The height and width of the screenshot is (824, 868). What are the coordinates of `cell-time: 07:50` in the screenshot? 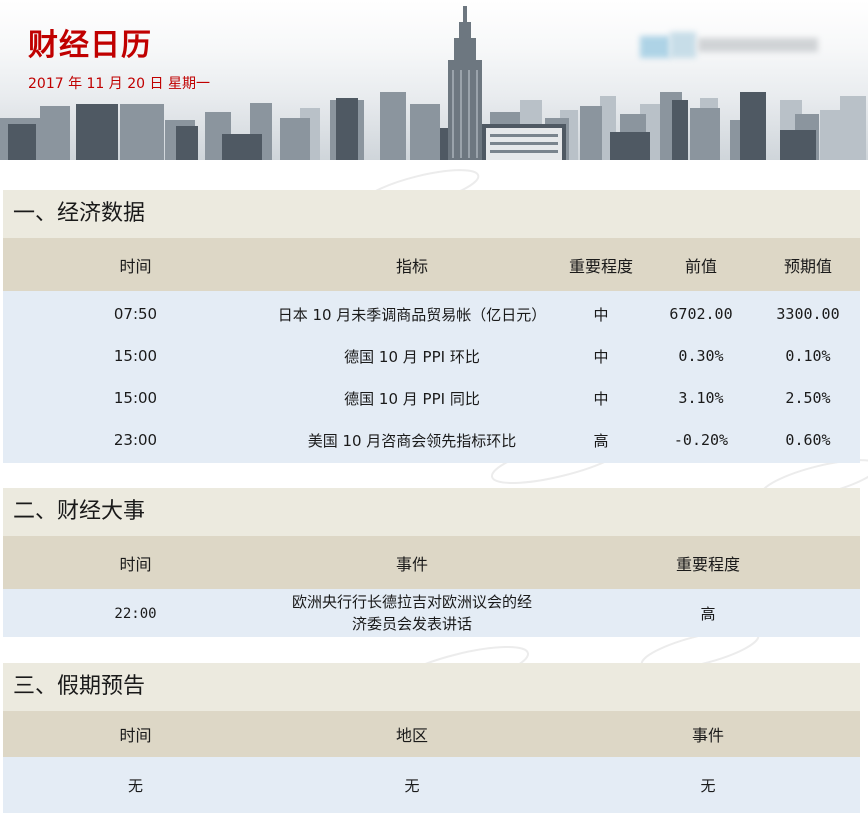 It's located at (135, 314).